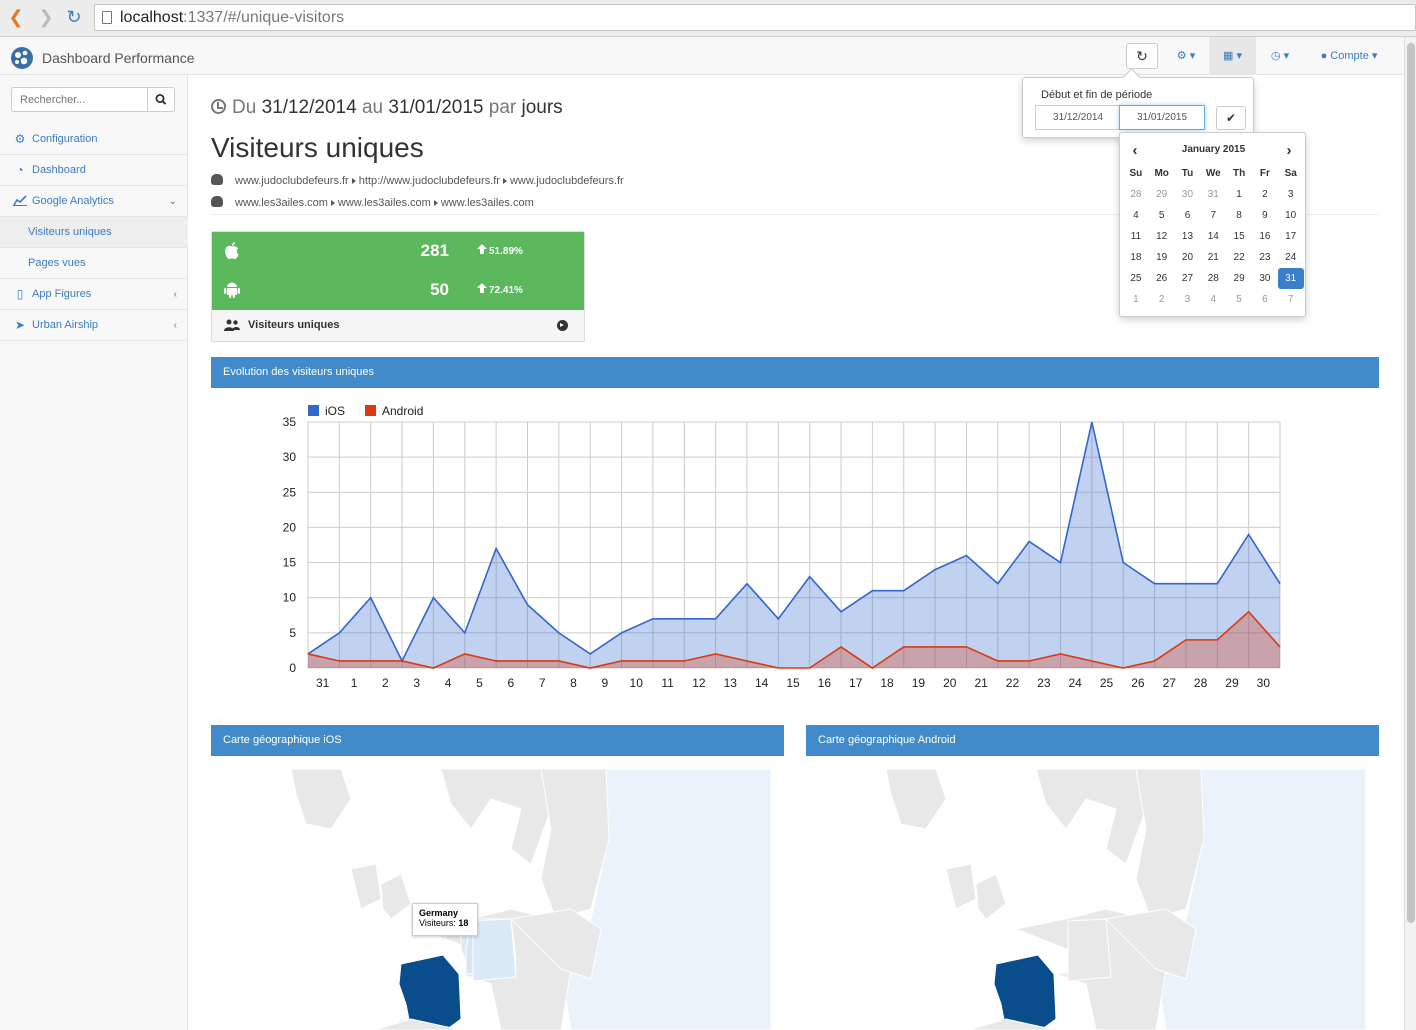 The image size is (1416, 1030). I want to click on day-cell: 14, so click(1213, 236).